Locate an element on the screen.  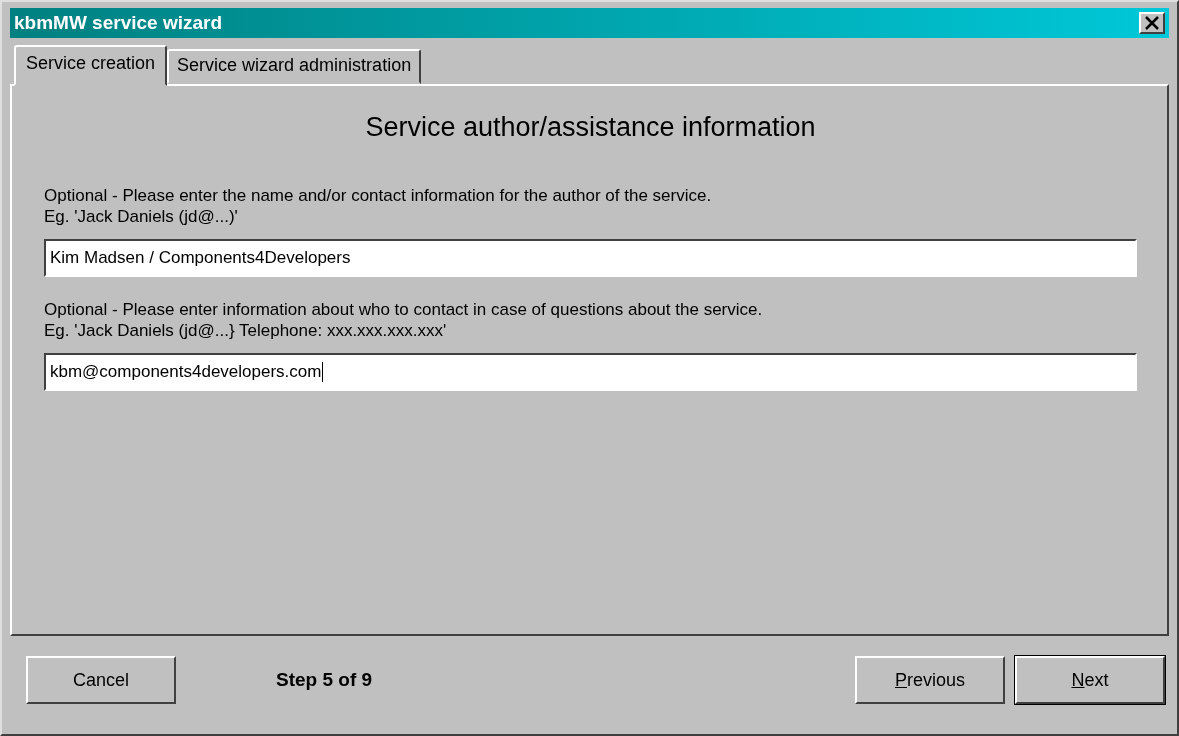
cancel-button: Cancel is located at coordinates (101, 680).